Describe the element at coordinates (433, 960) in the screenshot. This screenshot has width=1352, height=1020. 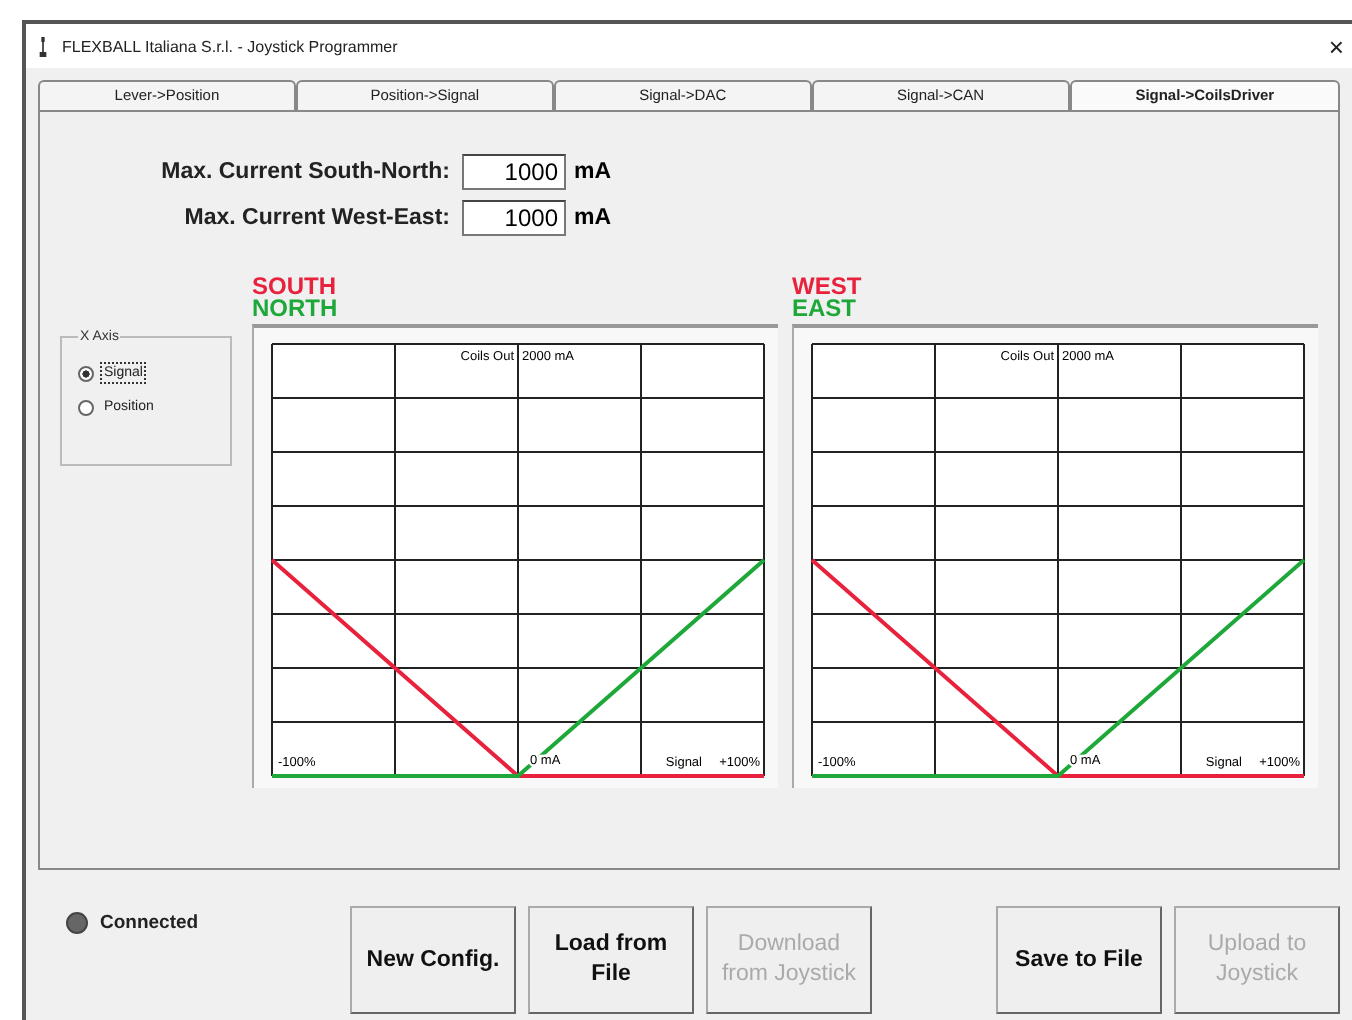
I see `action-button: New Config.` at that location.